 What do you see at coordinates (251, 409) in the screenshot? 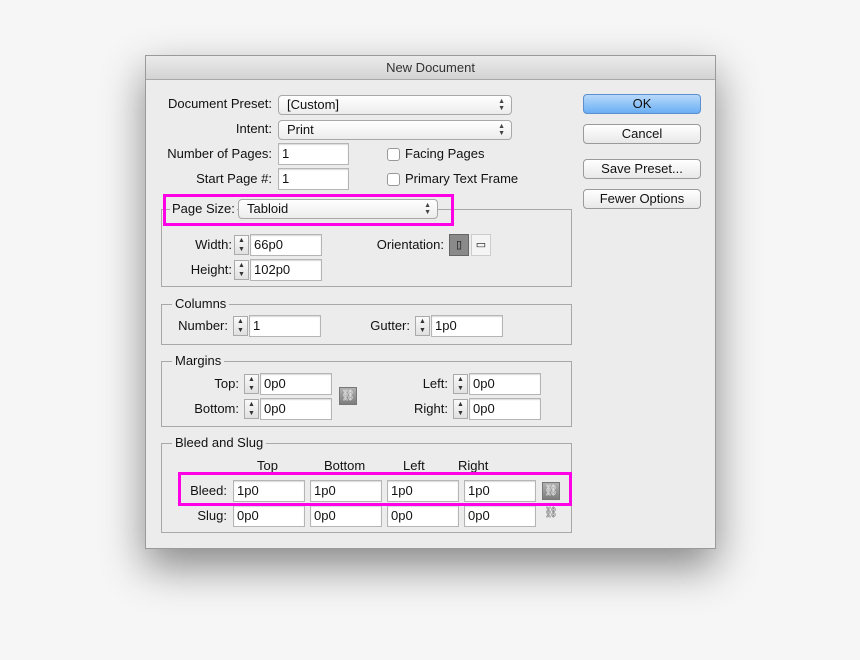
I see `margin-bottom-stepper: ▲ ▼` at bounding box center [251, 409].